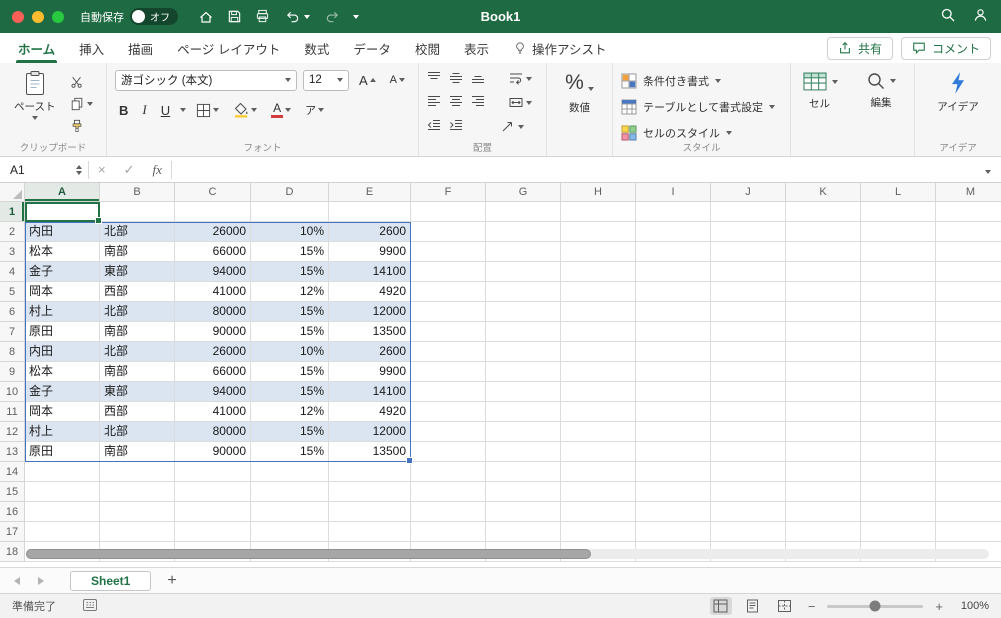  I want to click on cell-I1, so click(673, 212).